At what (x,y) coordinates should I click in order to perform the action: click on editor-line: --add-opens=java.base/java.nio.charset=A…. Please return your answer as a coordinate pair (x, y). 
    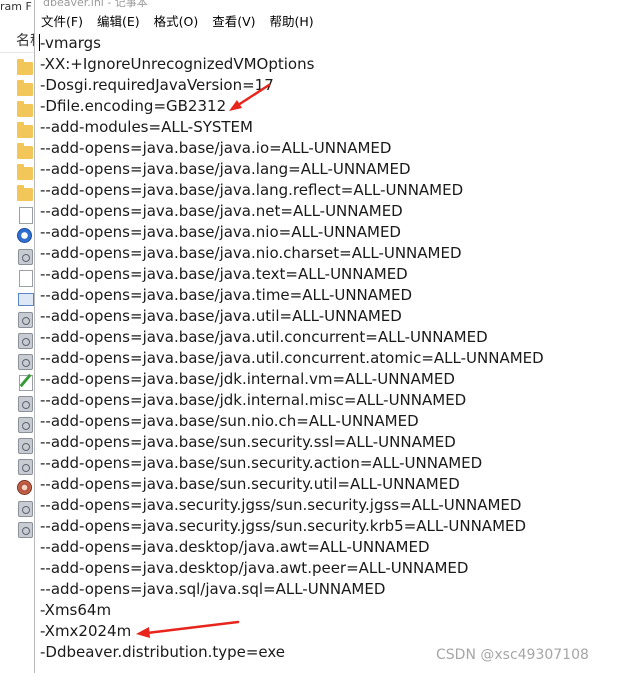
    Looking at the image, I should click on (251, 253).